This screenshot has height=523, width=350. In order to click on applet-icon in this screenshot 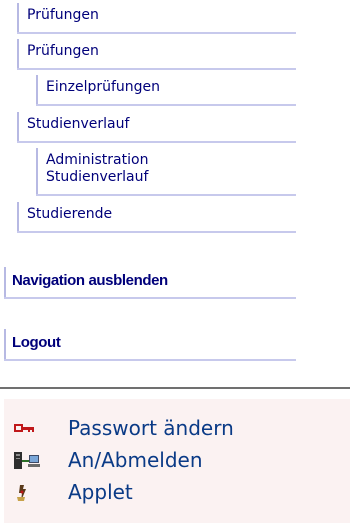, I will do `click(21, 493)`.